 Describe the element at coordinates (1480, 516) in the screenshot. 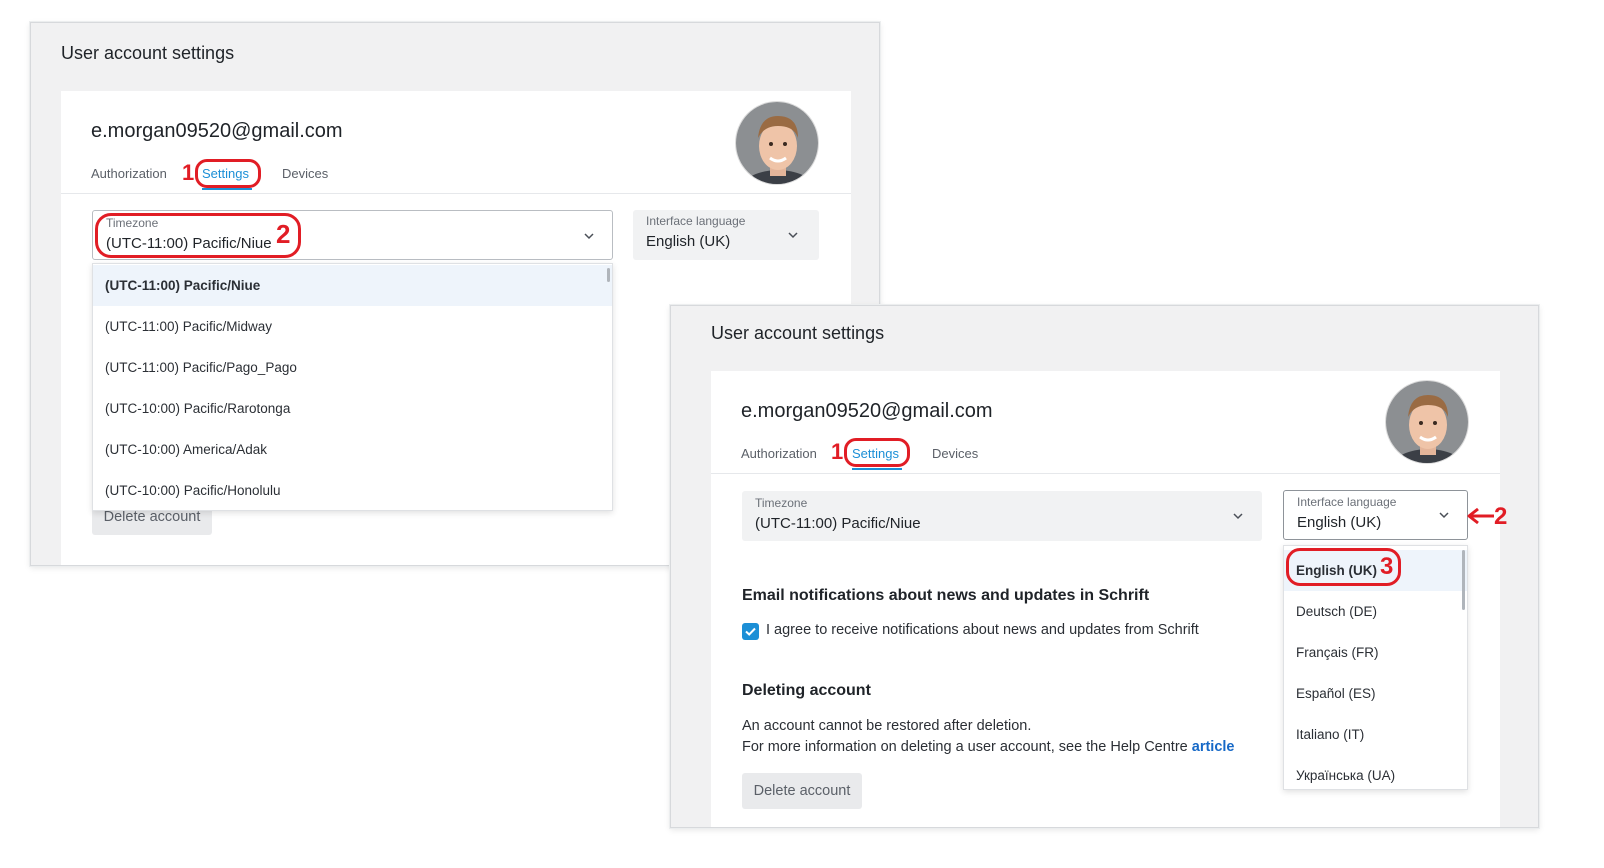

I see `arrow-left-icon` at that location.